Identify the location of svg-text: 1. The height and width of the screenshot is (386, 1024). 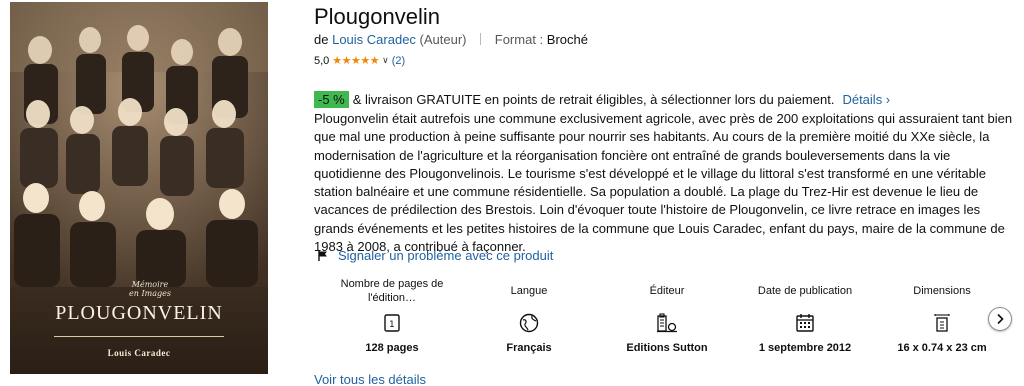
(392, 325).